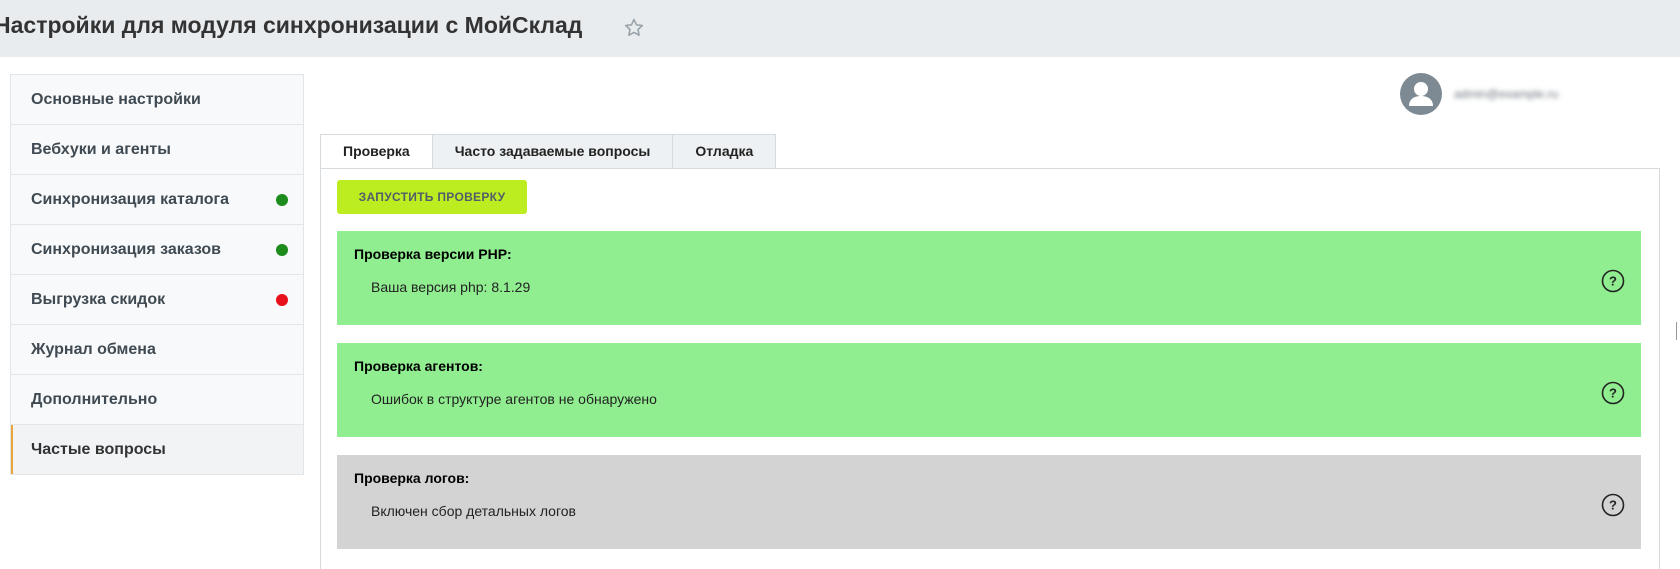  I want to click on sidebar-item-catalog-sync: Синхронизация каталога, so click(157, 200).